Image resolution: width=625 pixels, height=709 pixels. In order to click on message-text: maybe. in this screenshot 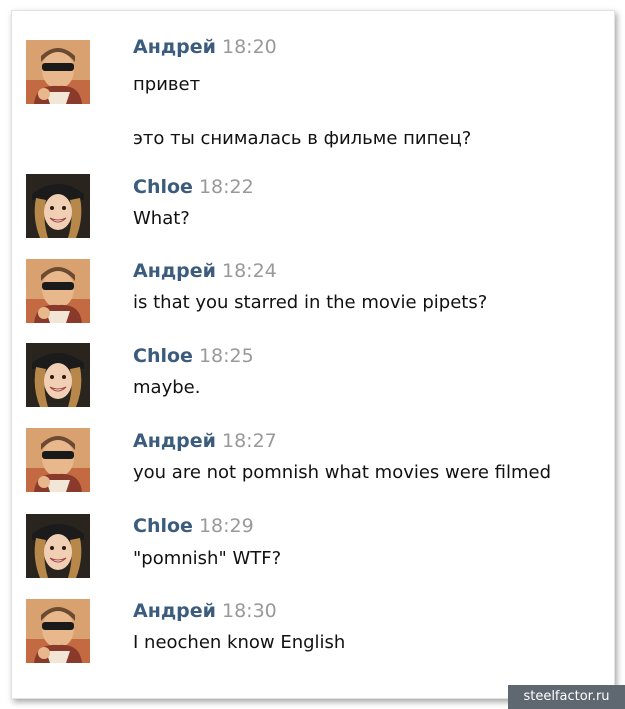, I will do `click(167, 387)`.